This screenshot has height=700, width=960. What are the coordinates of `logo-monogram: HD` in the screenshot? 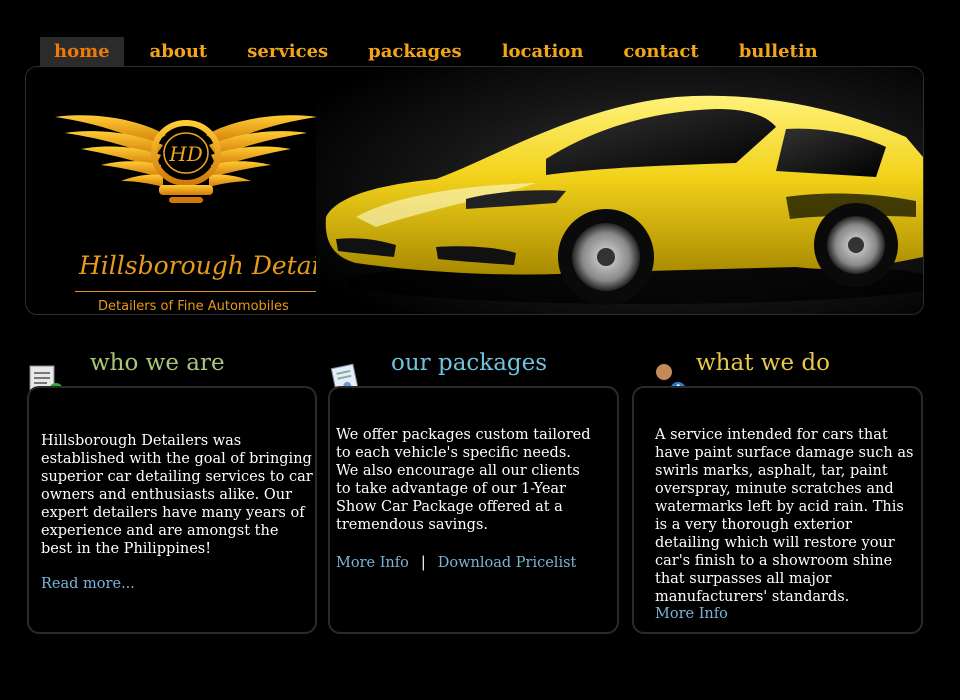 It's located at (185, 154).